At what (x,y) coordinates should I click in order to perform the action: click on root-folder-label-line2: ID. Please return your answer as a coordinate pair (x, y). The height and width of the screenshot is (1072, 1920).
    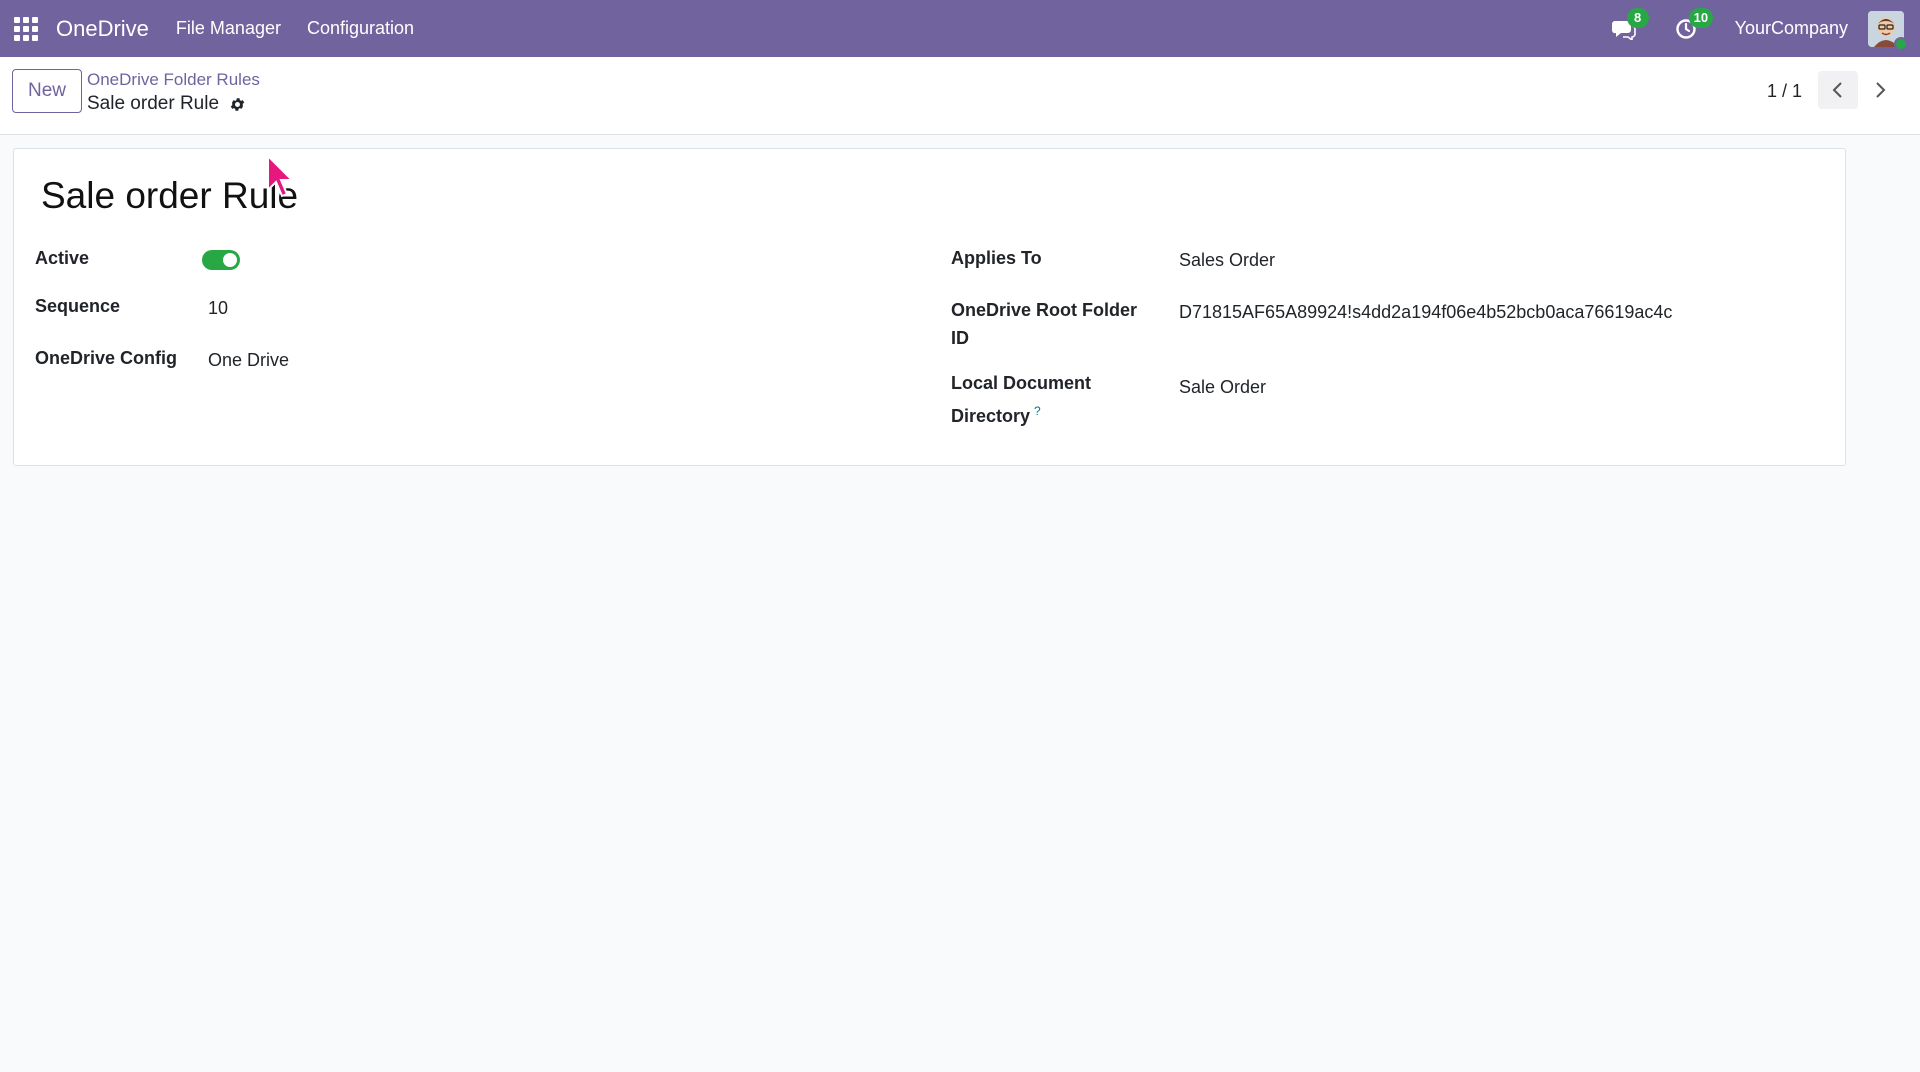
    Looking at the image, I should click on (960, 338).